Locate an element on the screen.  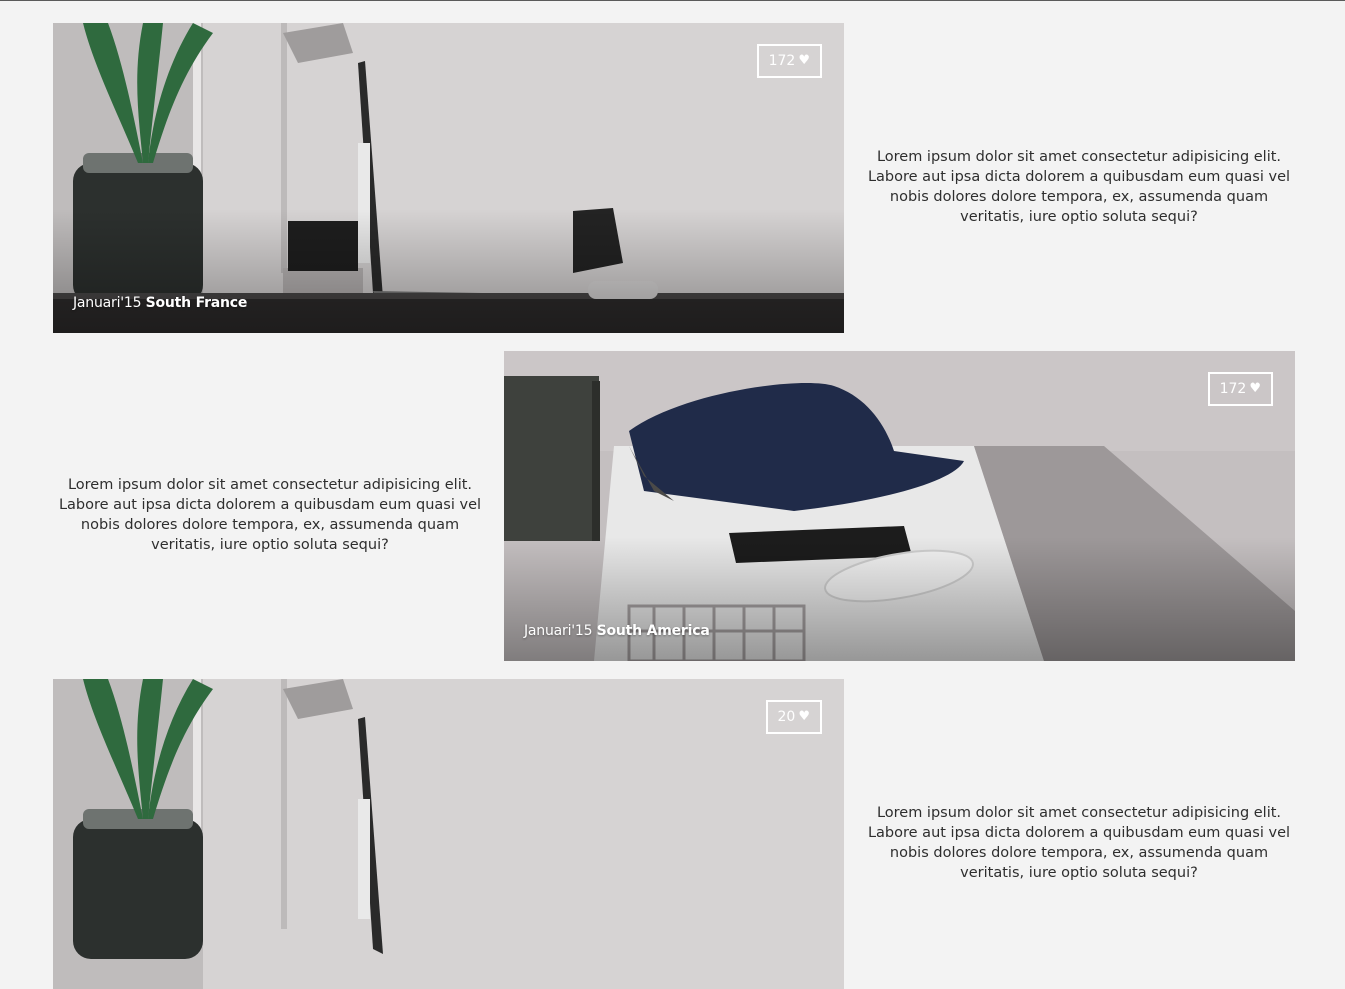
like-count: 20 is located at coordinates (786, 717).